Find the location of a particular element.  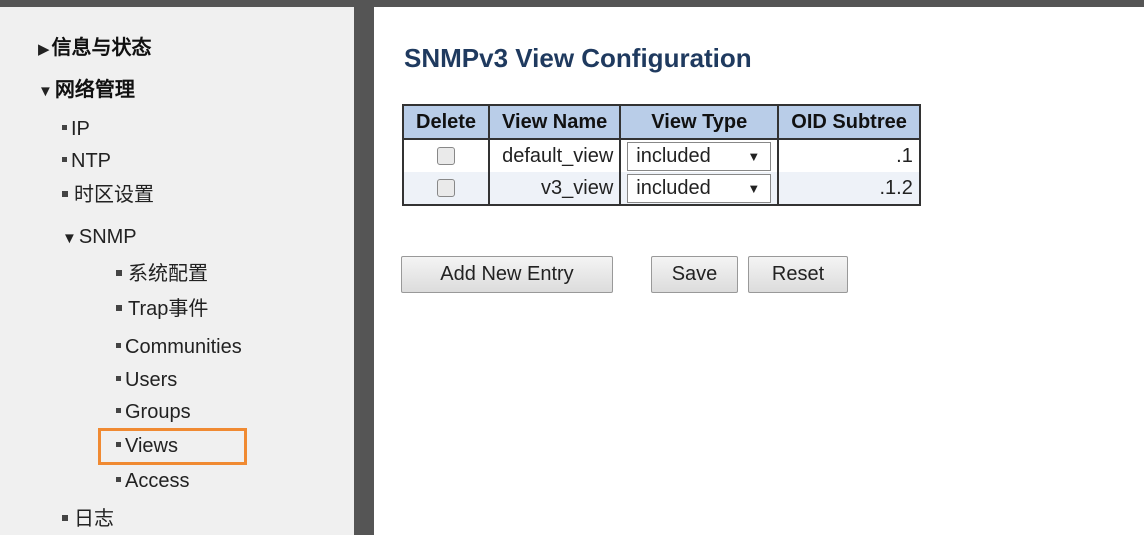

sidebar-item-groups: Groups is located at coordinates (153, 412).